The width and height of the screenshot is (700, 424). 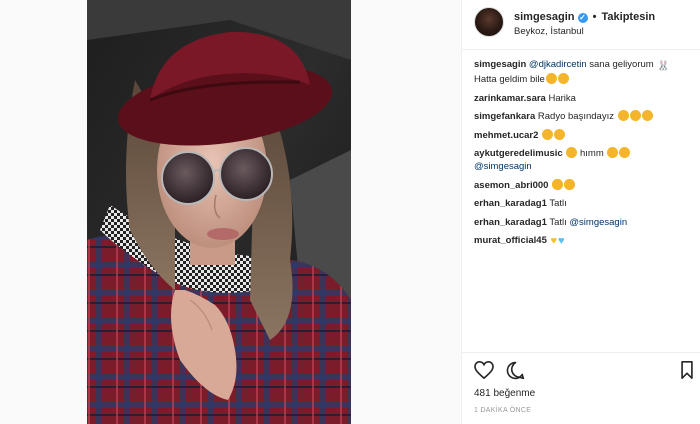 What do you see at coordinates (584, 203) in the screenshot?
I see `list-item: erhan_karadag1 Tatlı` at bounding box center [584, 203].